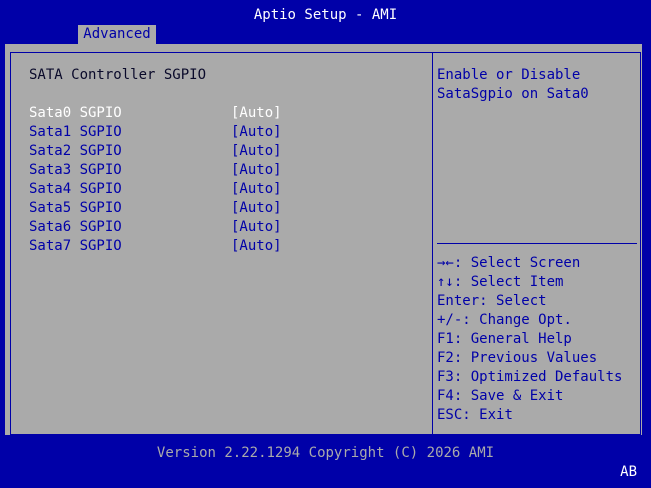  I want to click on key-hint-desc: : Select Item, so click(508, 282).